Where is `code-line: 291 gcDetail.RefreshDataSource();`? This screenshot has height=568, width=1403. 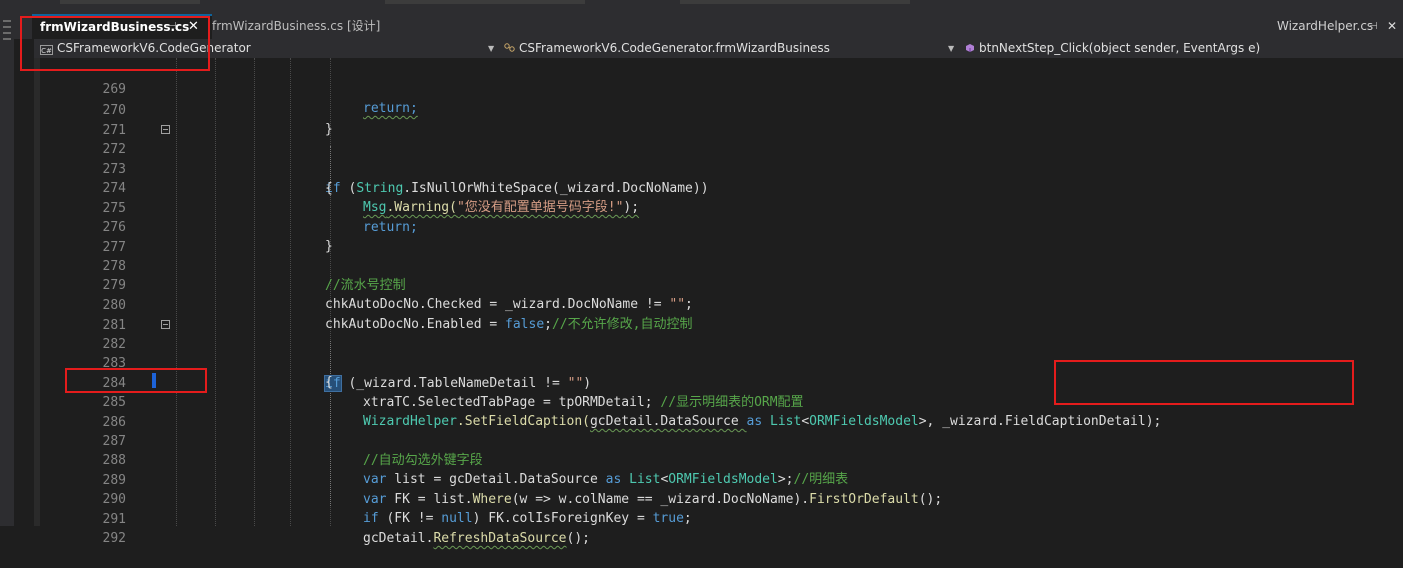
code-line: 291 gcDetail.RefreshDataSource(); is located at coordinates (718, 518).